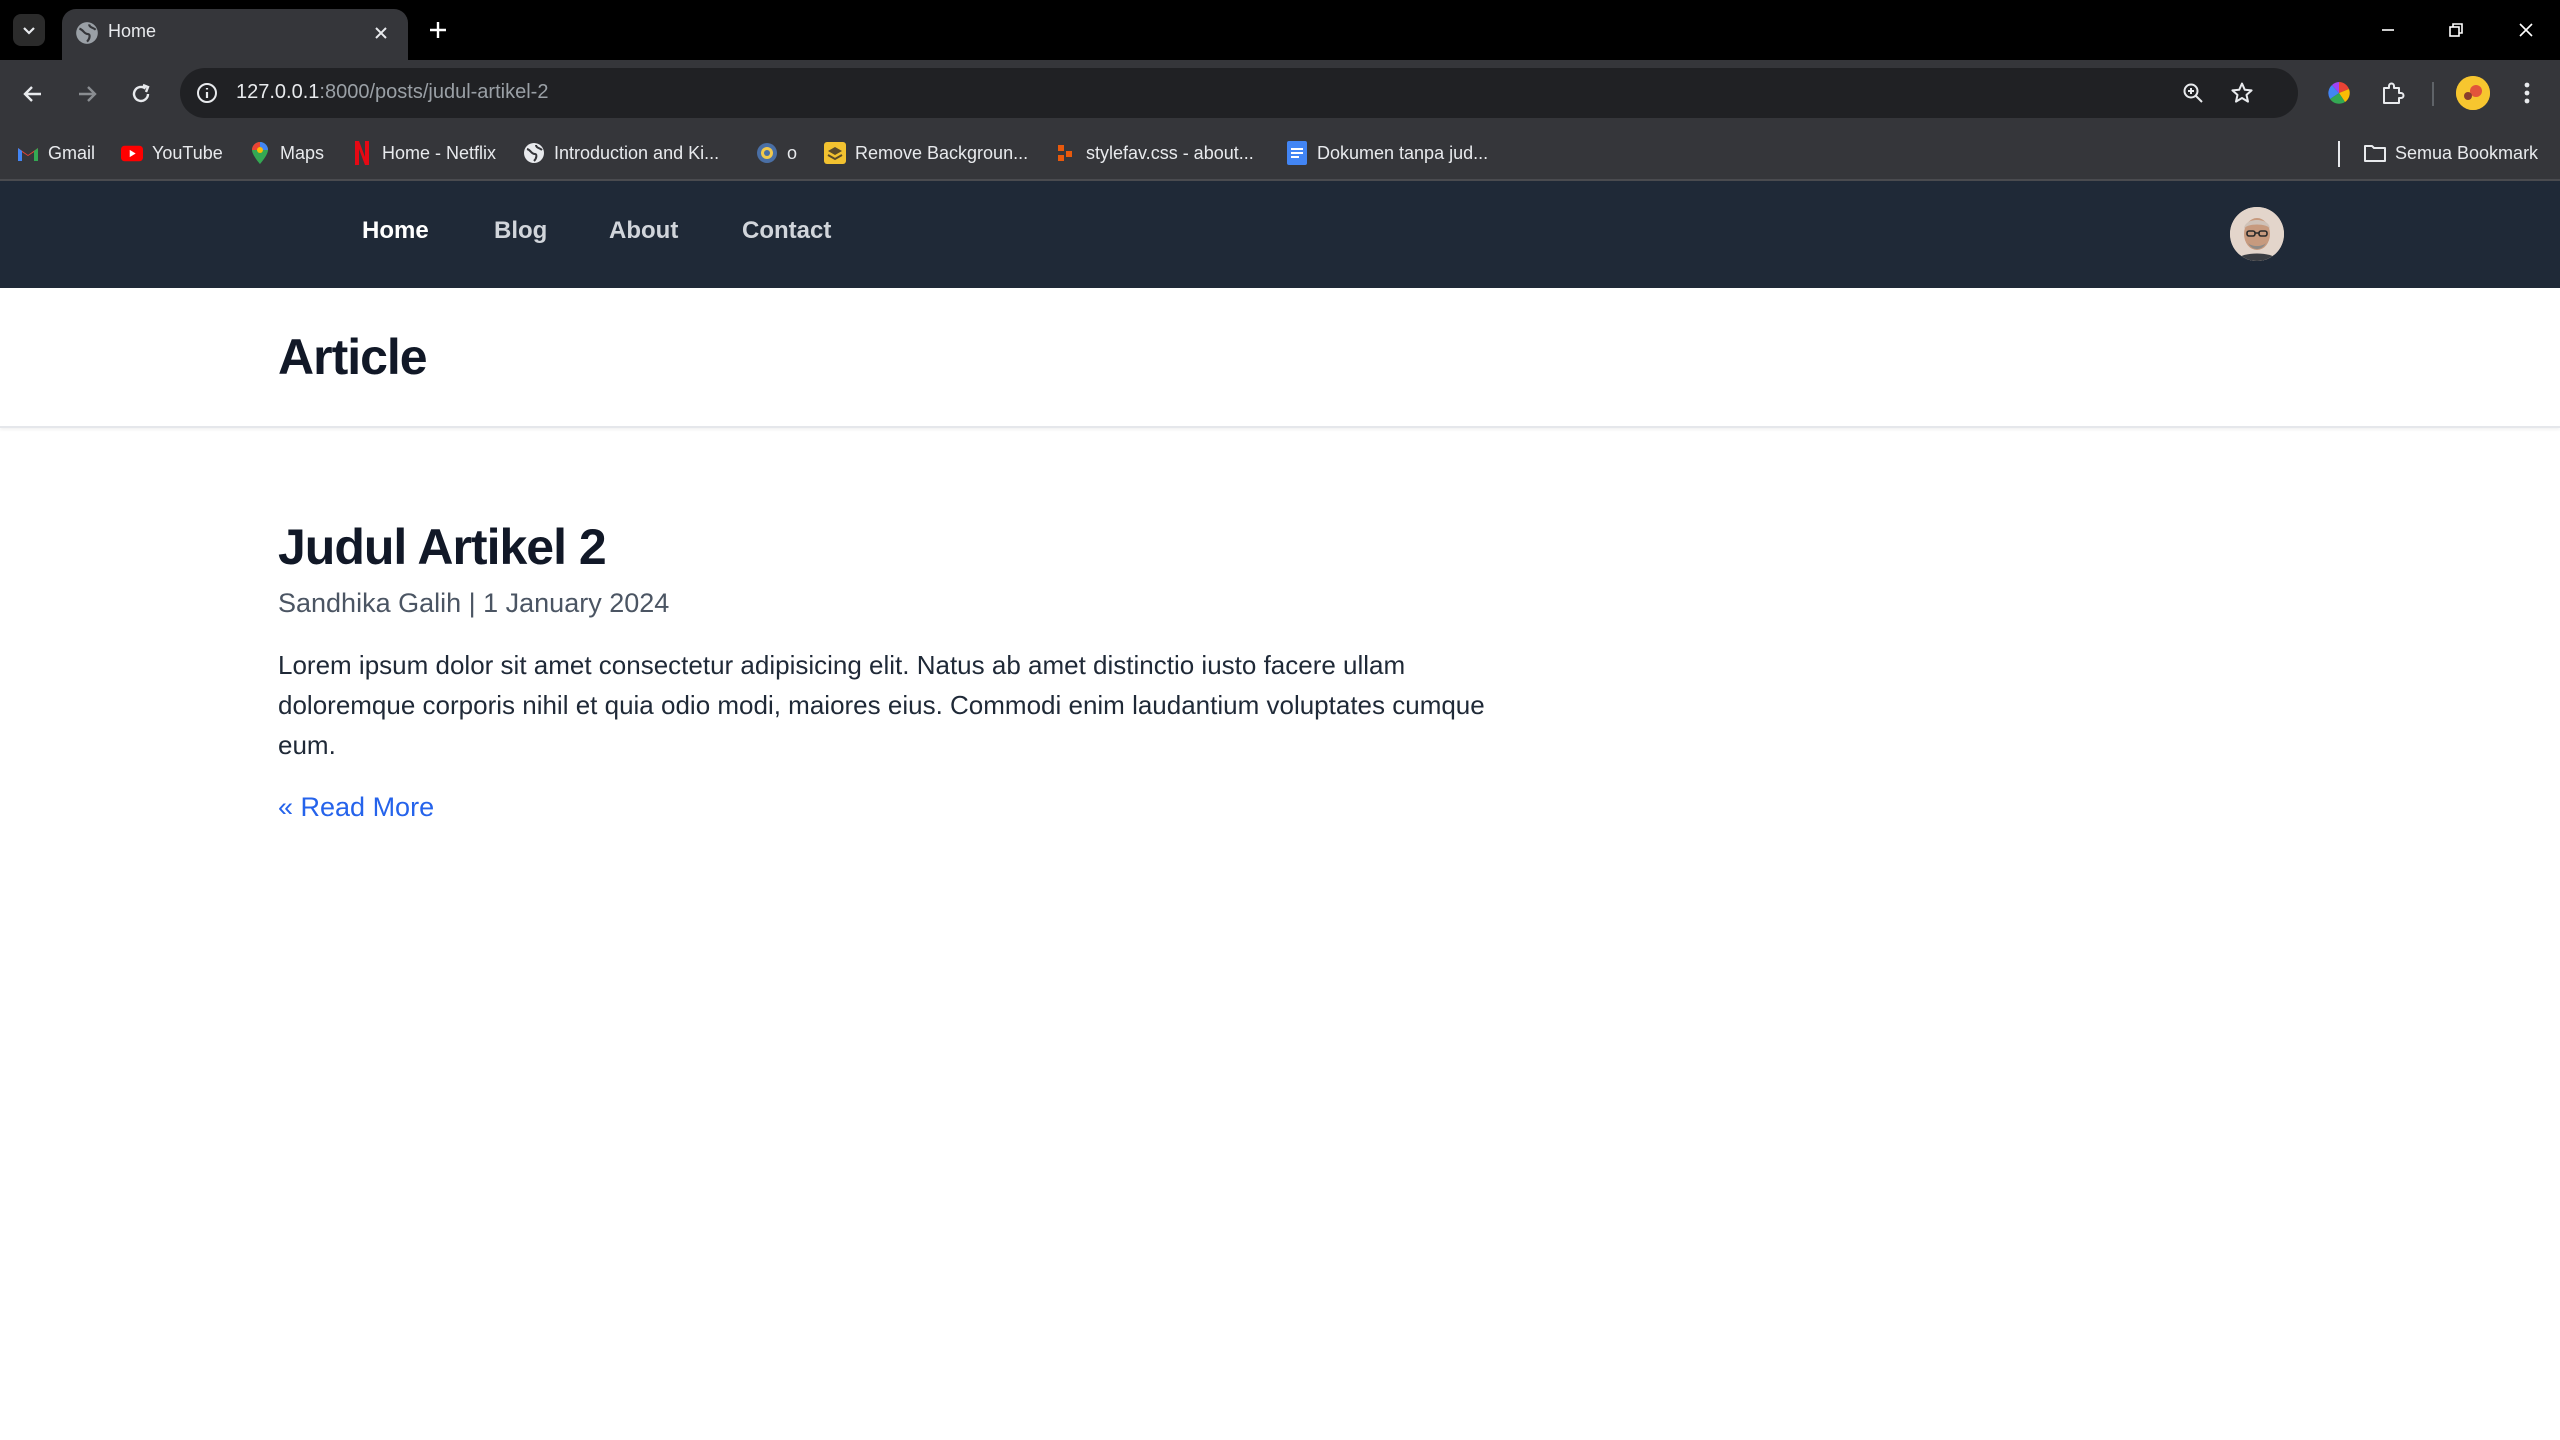 Image resolution: width=2560 pixels, height=1440 pixels. I want to click on netflix-icon, so click(362, 153).